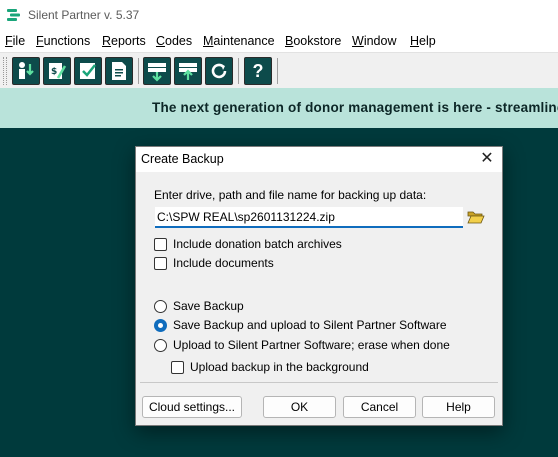 The image size is (558, 457). What do you see at coordinates (279, 367) in the screenshot?
I see `checkbox-label: Upload backup in the background` at bounding box center [279, 367].